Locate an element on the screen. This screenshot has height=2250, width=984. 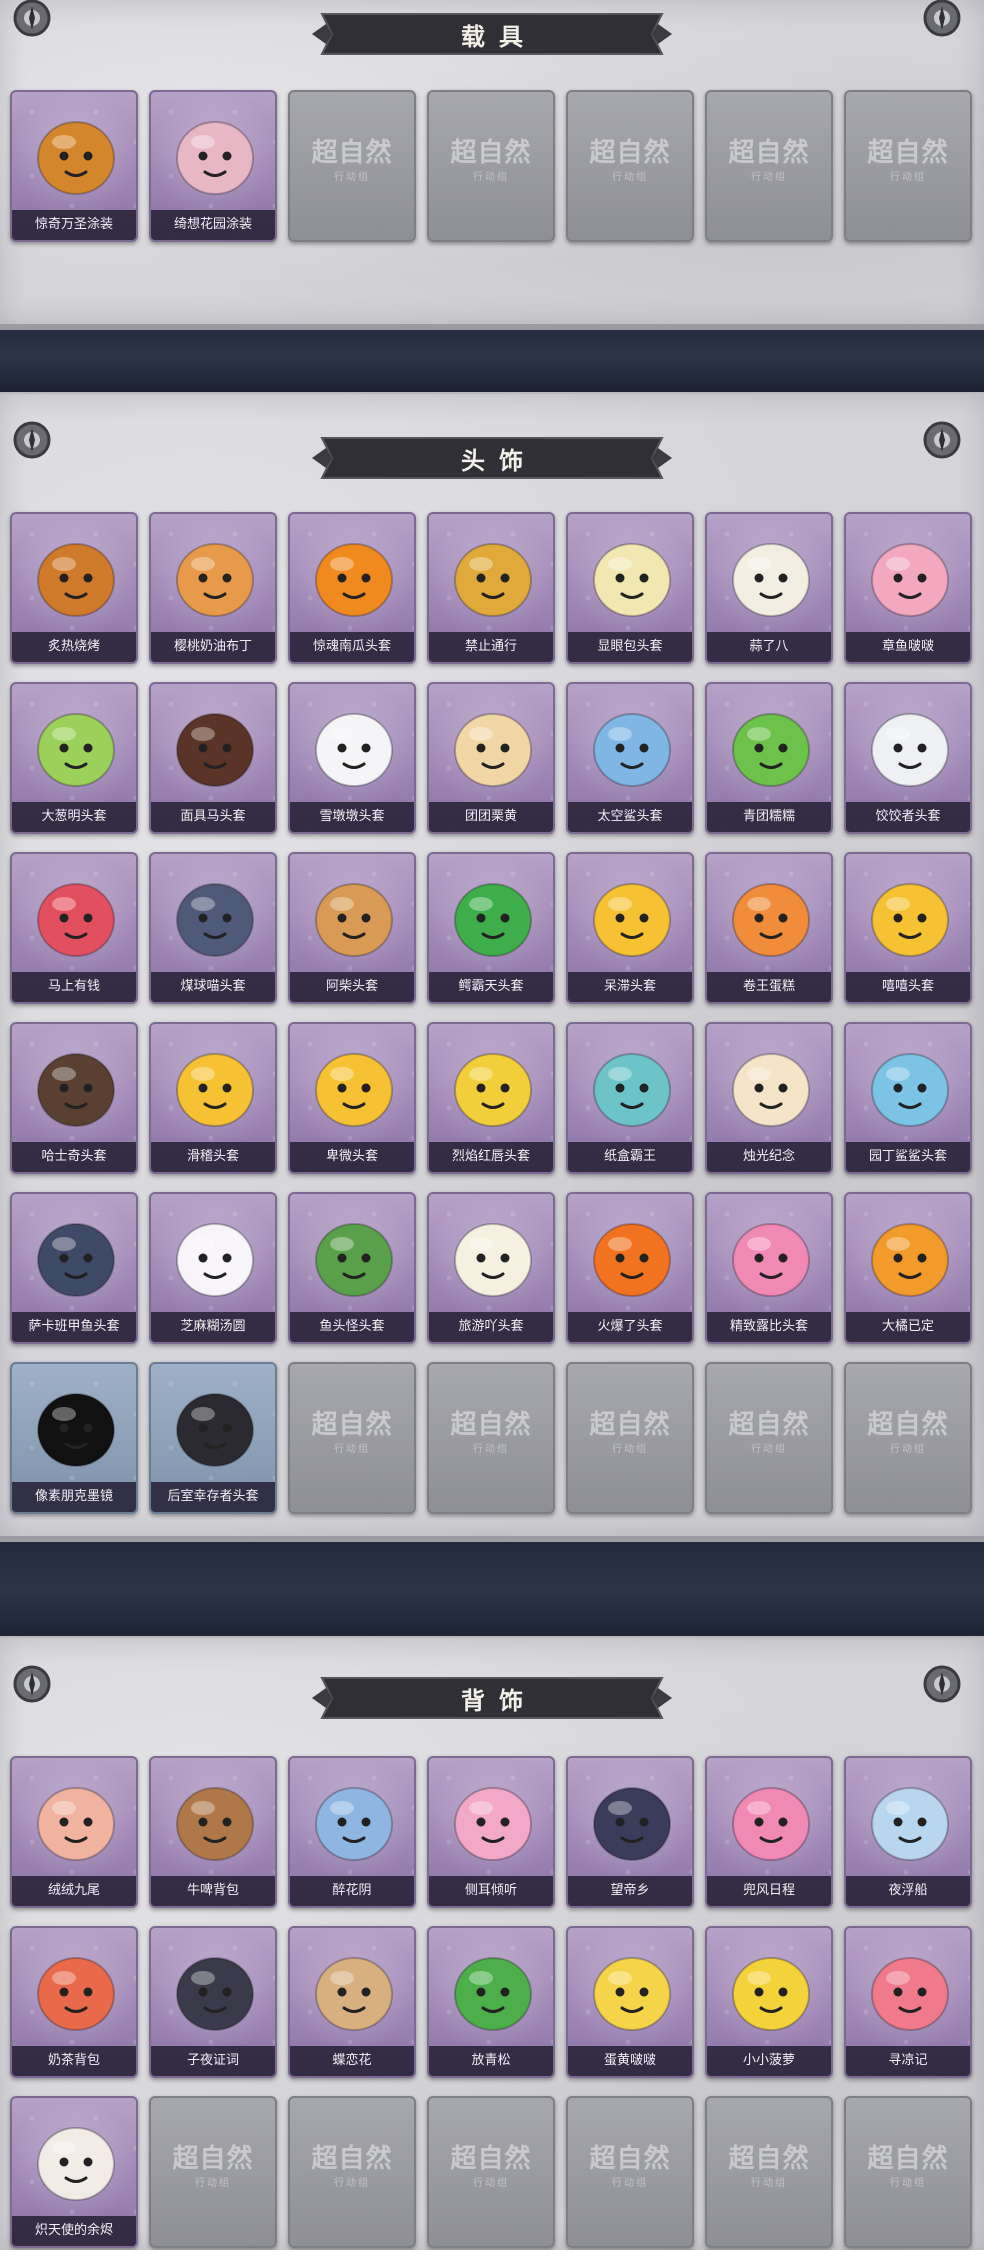
item-card: 萨卡班甲鱼头套 is located at coordinates (74, 1268).